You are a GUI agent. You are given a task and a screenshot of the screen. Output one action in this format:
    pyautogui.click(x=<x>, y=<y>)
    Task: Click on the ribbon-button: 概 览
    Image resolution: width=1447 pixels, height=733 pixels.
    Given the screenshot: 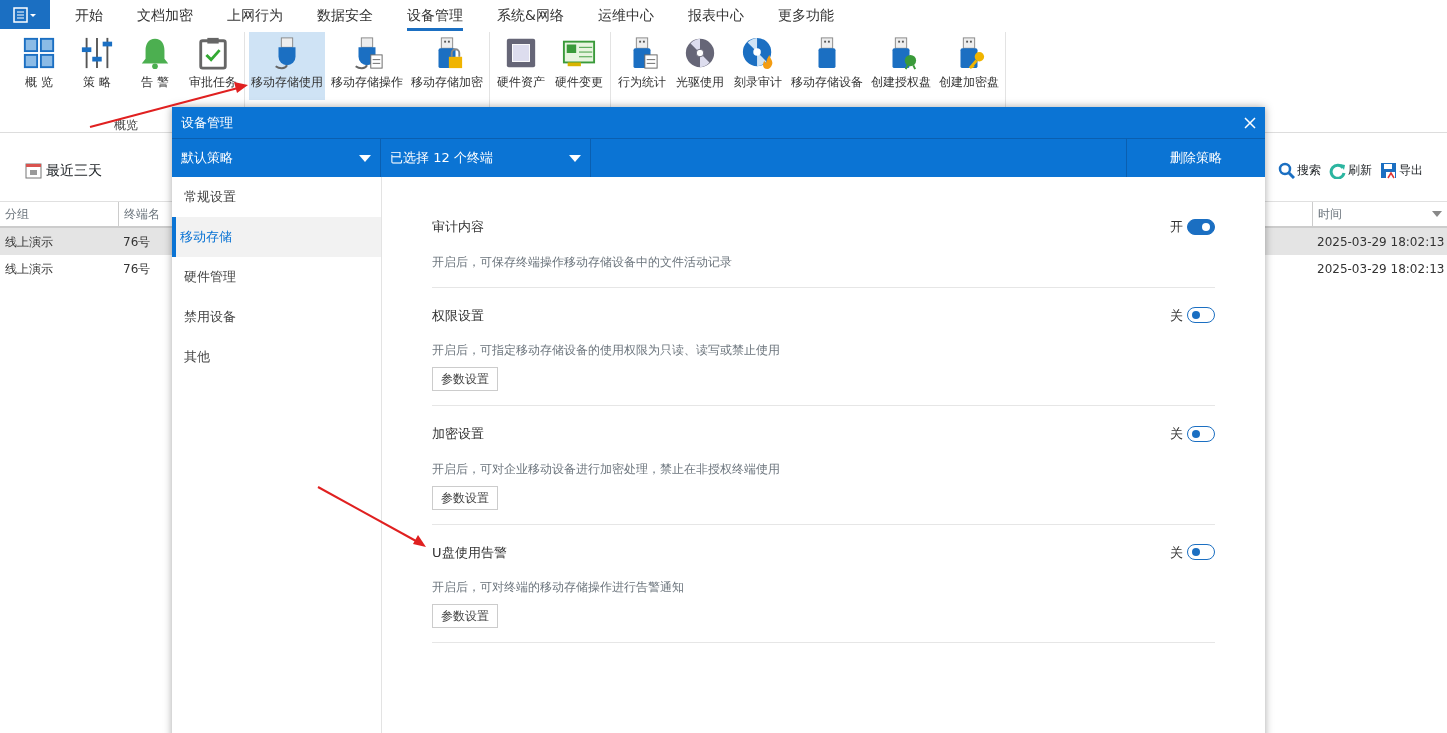 What is the action you would take?
    pyautogui.click(x=39, y=66)
    